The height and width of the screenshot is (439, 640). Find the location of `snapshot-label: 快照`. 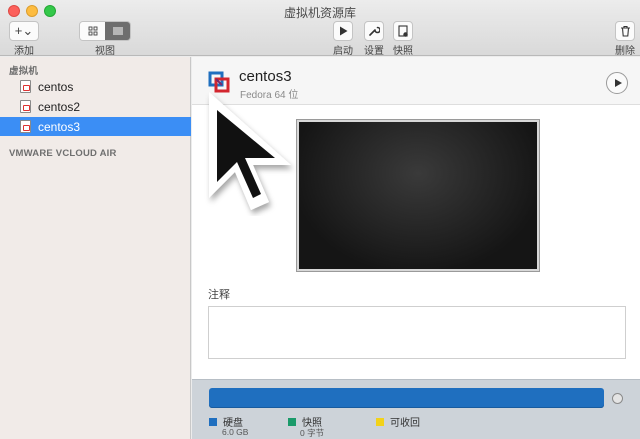

snapshot-label: 快照 is located at coordinates (403, 51).